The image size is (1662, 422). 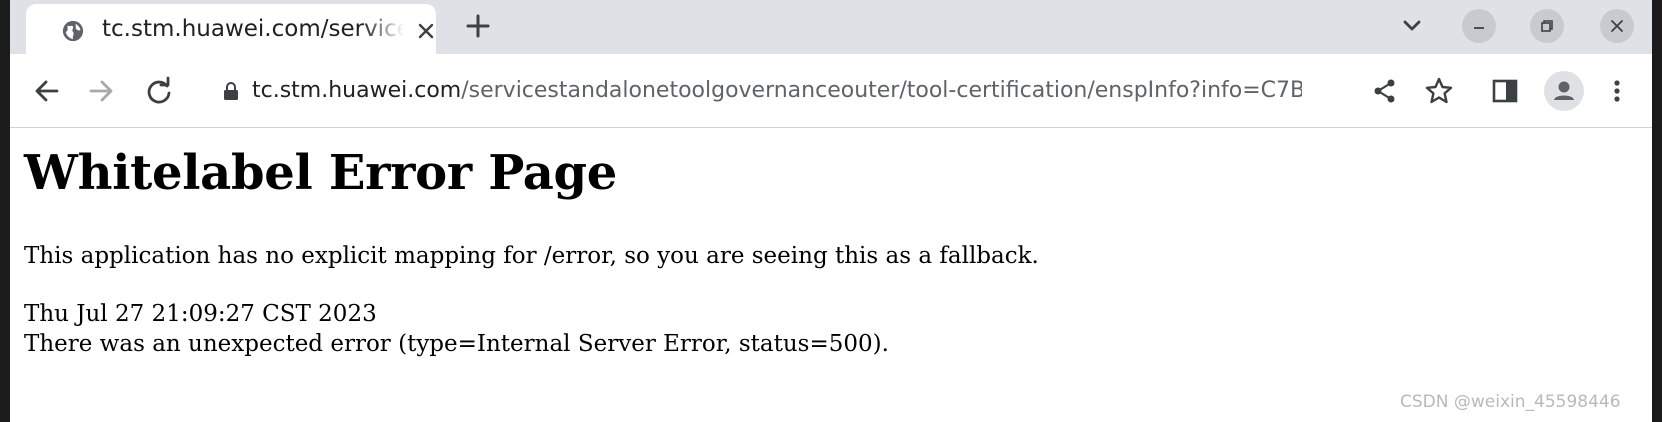 What do you see at coordinates (200, 314) in the screenshot?
I see `error-timestamp: Thu Jul 27 21:09:27 CST 2023` at bounding box center [200, 314].